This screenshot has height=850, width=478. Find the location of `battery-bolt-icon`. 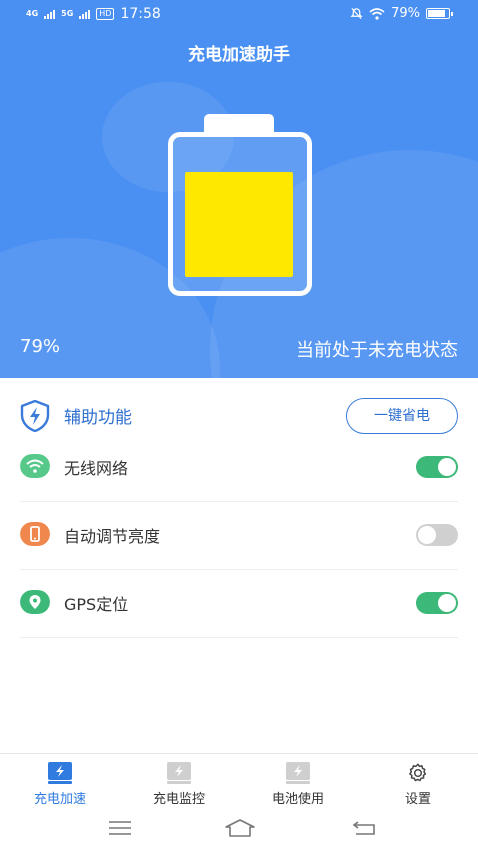

battery-bolt-icon is located at coordinates (298, 773).